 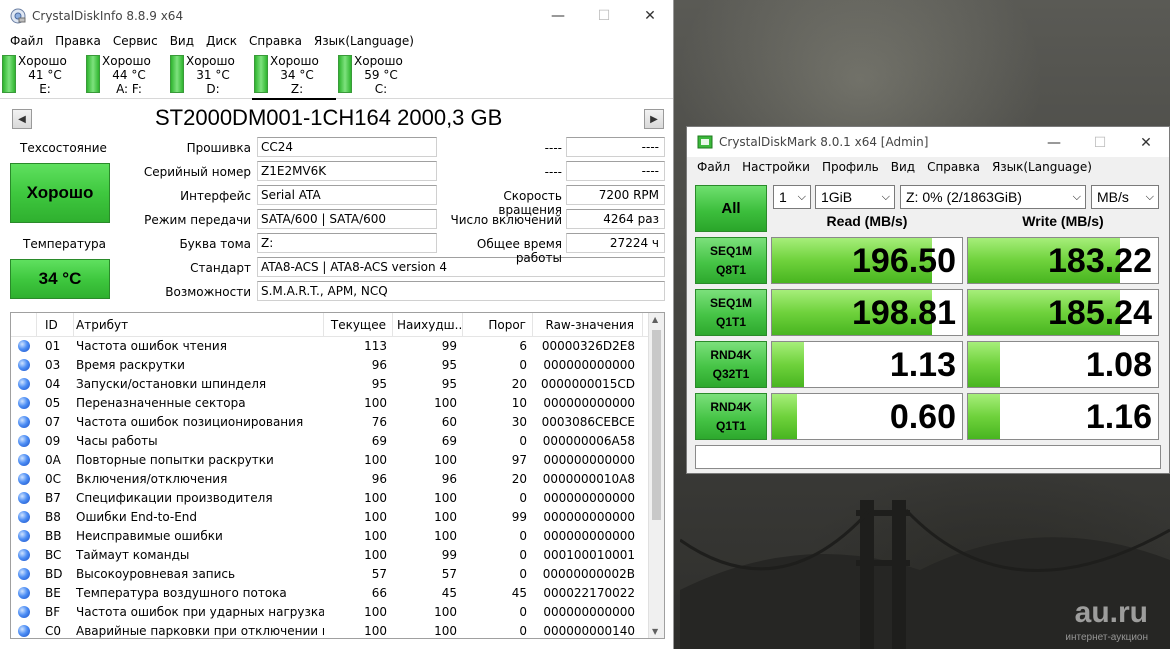 I want to click on smart-raw: 000000000000, so click(x=589, y=498).